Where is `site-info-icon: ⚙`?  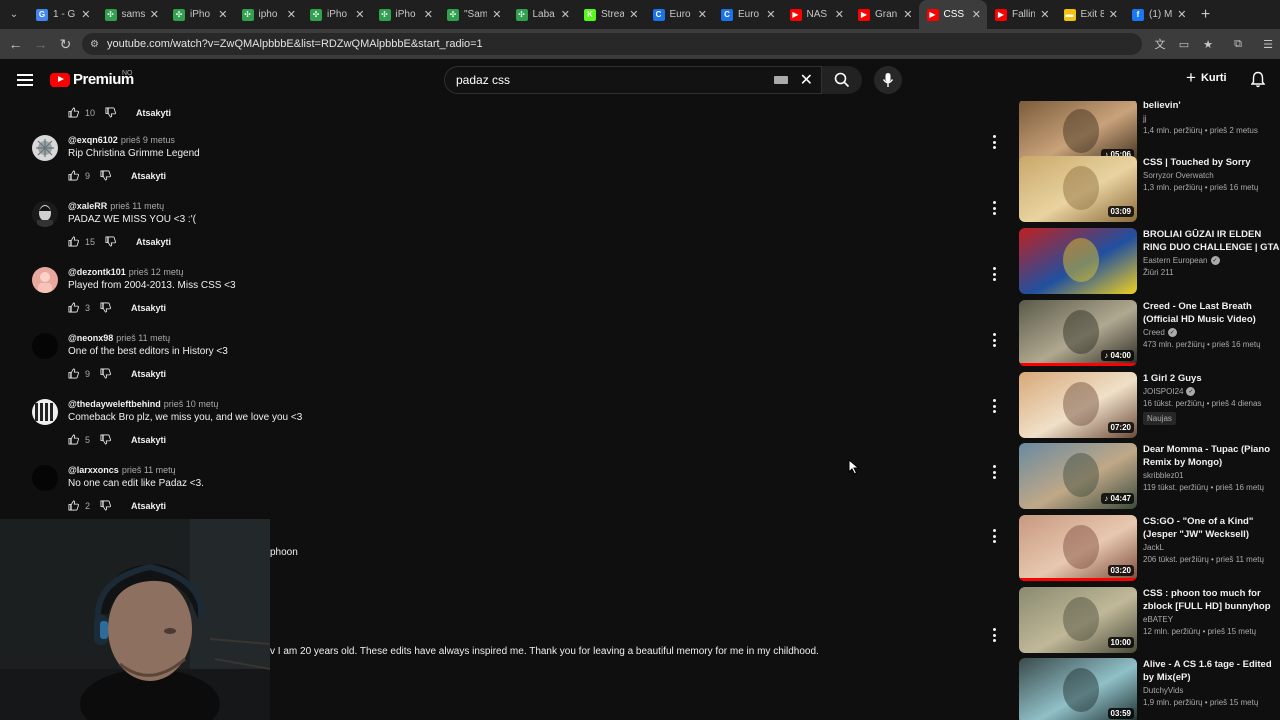
site-info-icon: ⚙ is located at coordinates (94, 44).